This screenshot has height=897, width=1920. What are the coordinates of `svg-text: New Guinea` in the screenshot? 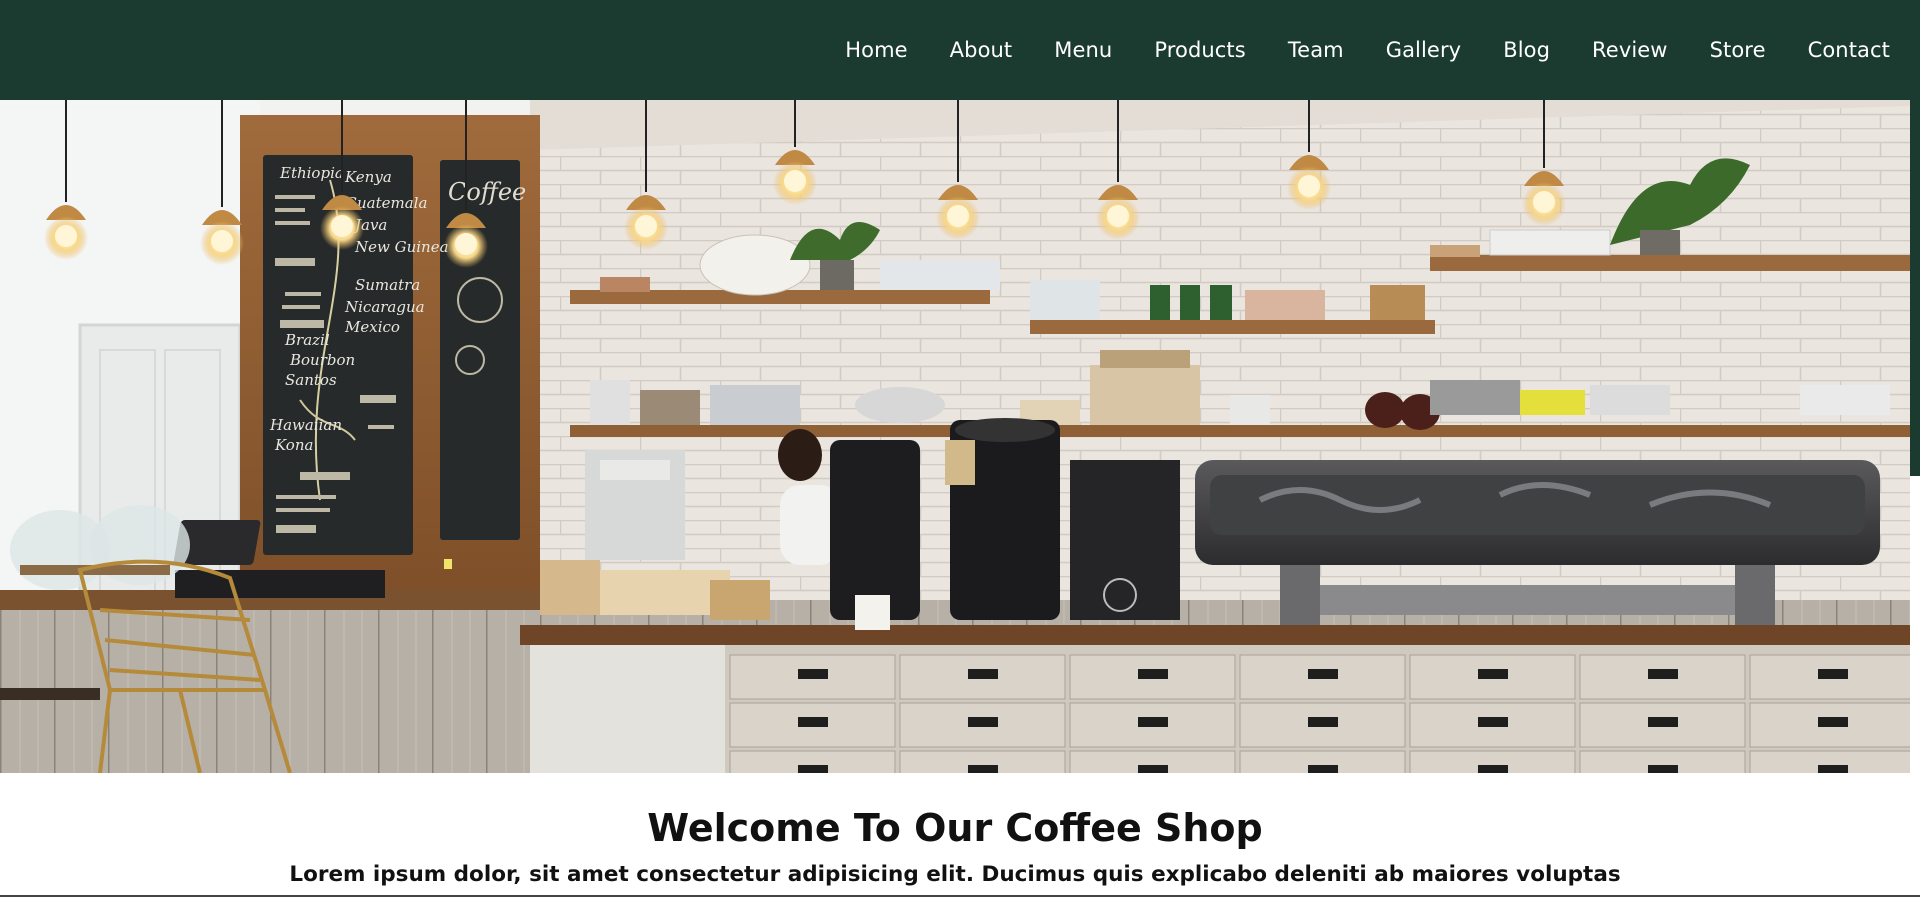 It's located at (401, 247).